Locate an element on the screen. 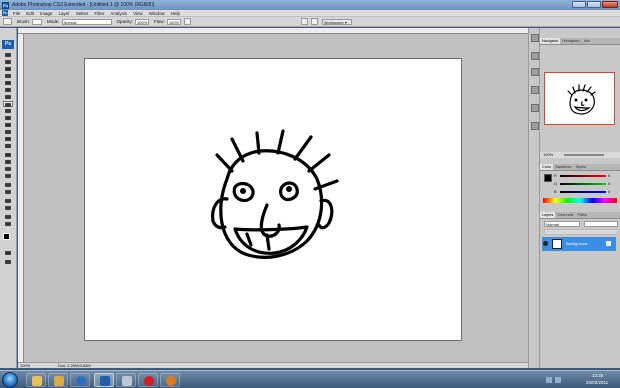 The height and width of the screenshot is (388, 620). magic-wand-tool-icon is located at coordinates (8, 76).